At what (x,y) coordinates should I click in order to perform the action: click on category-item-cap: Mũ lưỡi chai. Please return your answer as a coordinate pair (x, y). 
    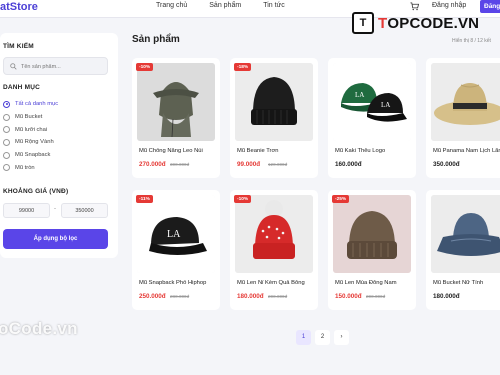
    Looking at the image, I should click on (30, 129).